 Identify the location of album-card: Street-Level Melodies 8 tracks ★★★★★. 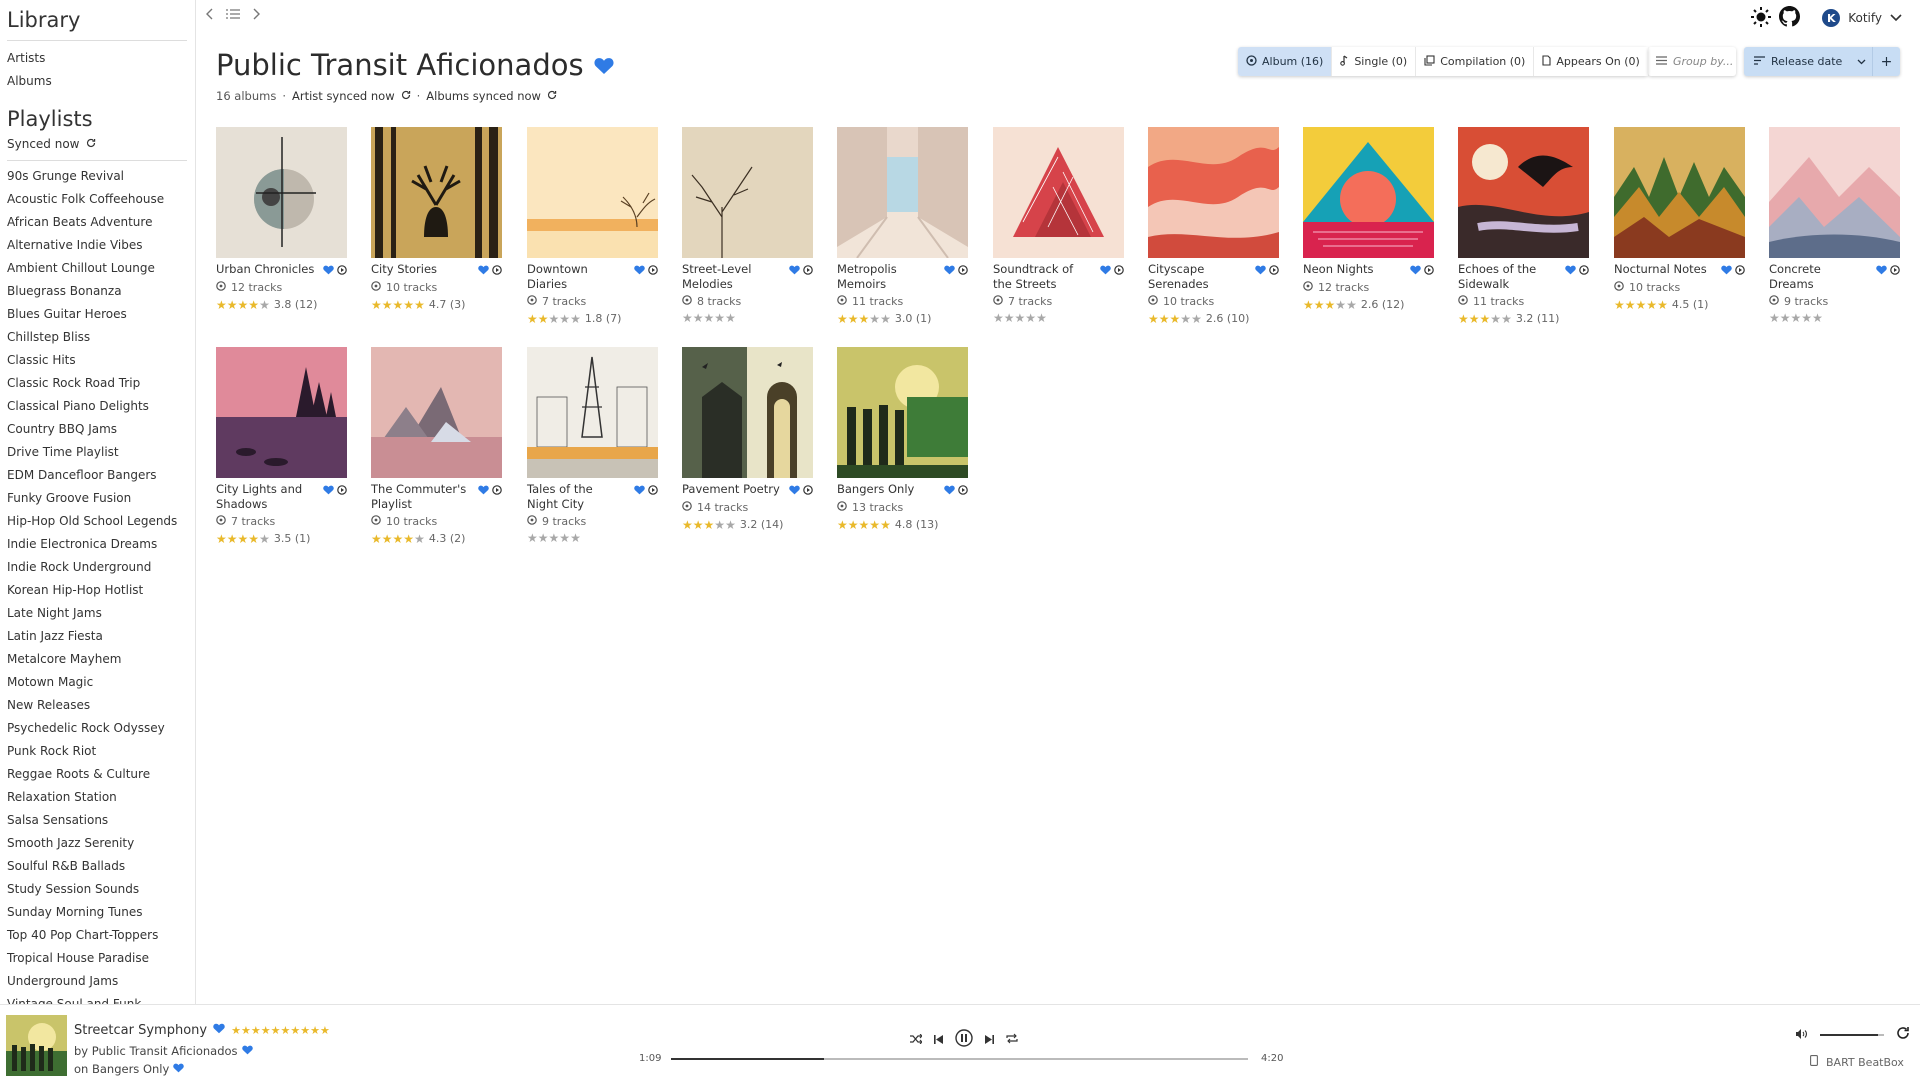
(747, 225).